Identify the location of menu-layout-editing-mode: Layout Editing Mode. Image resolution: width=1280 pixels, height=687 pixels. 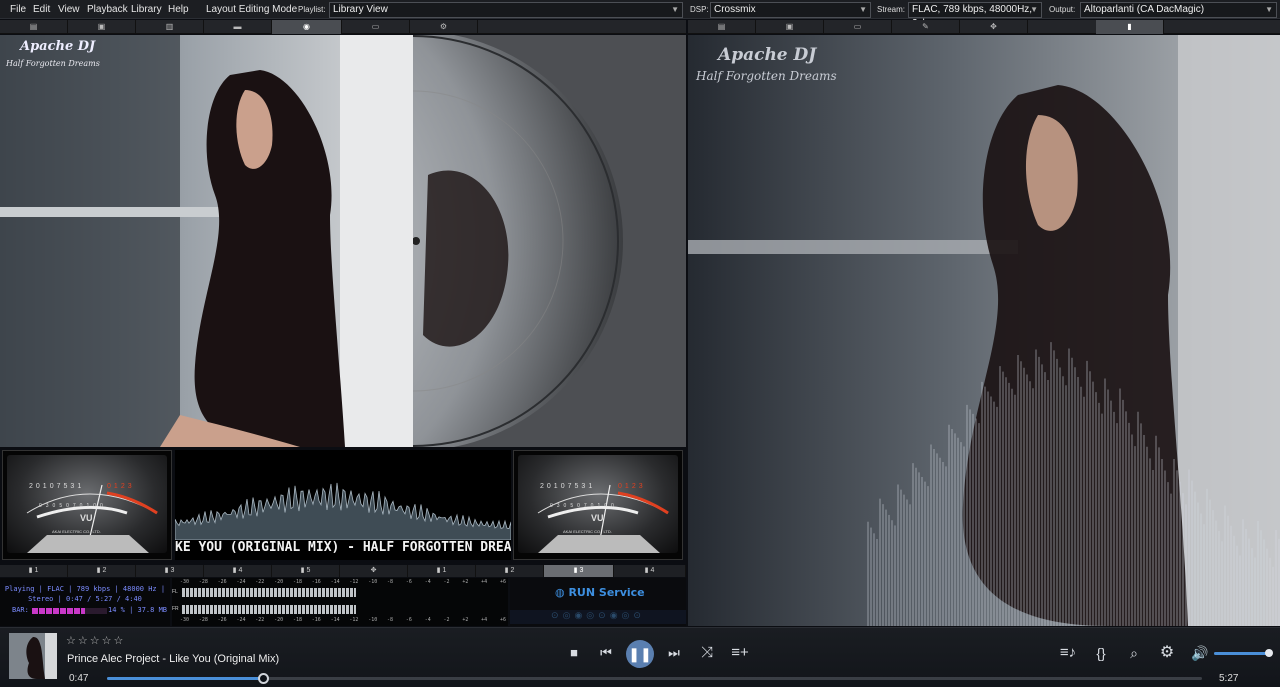
(251, 9).